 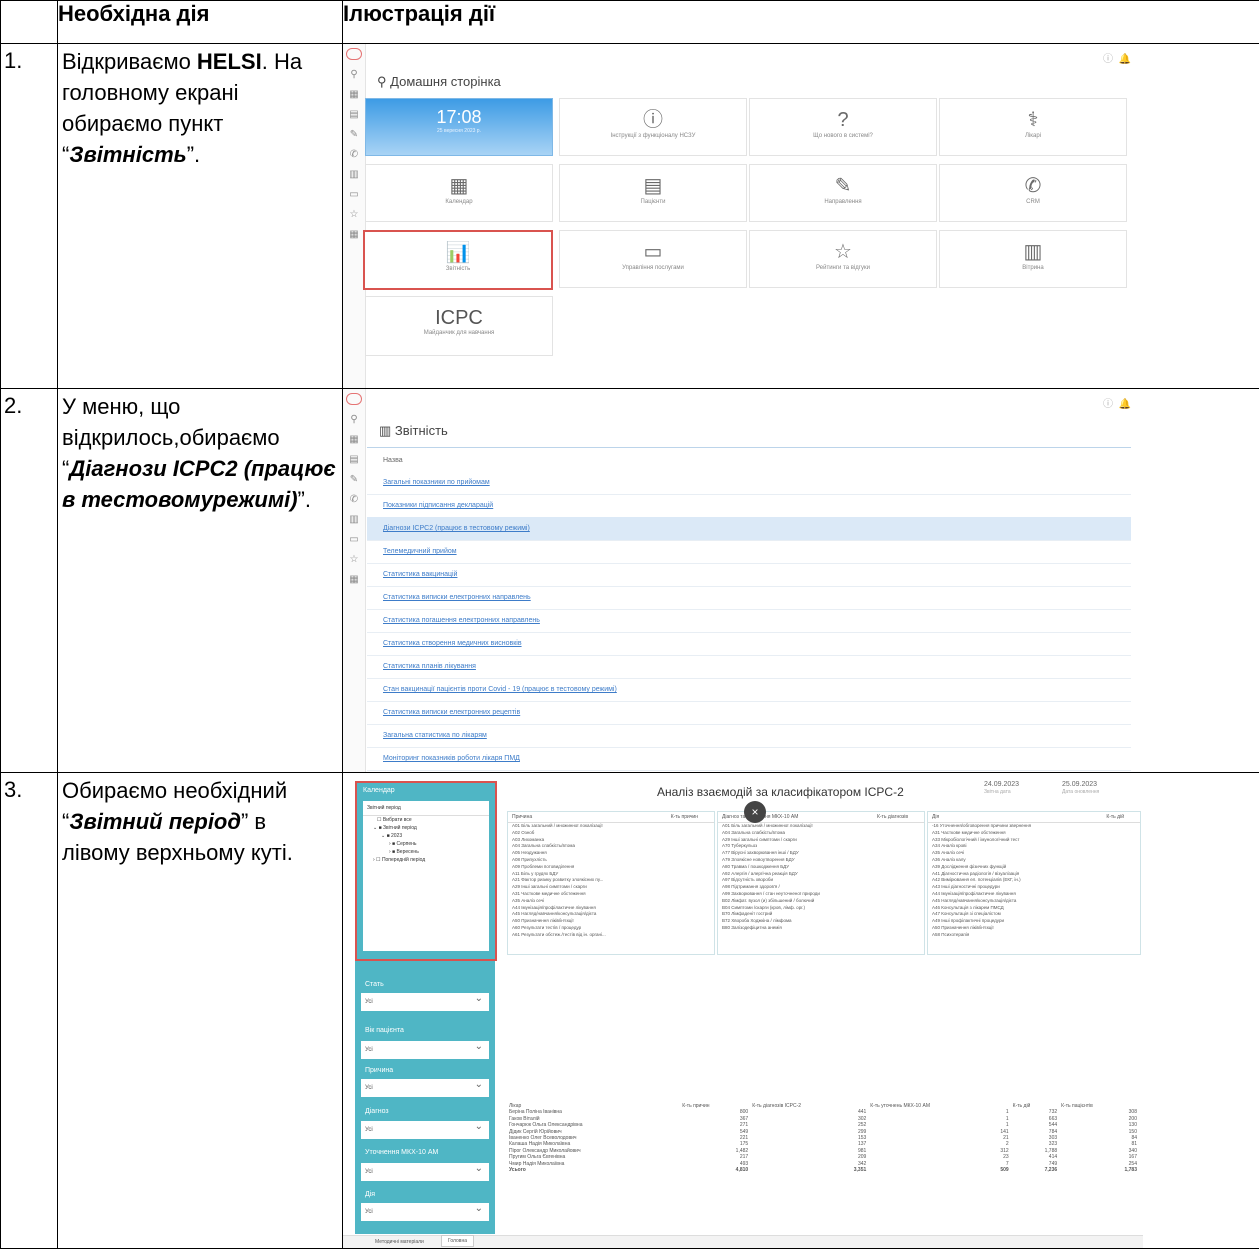 I want to click on list-item: A43 Інші діагностичні процедури, so click(x=1036, y=887).